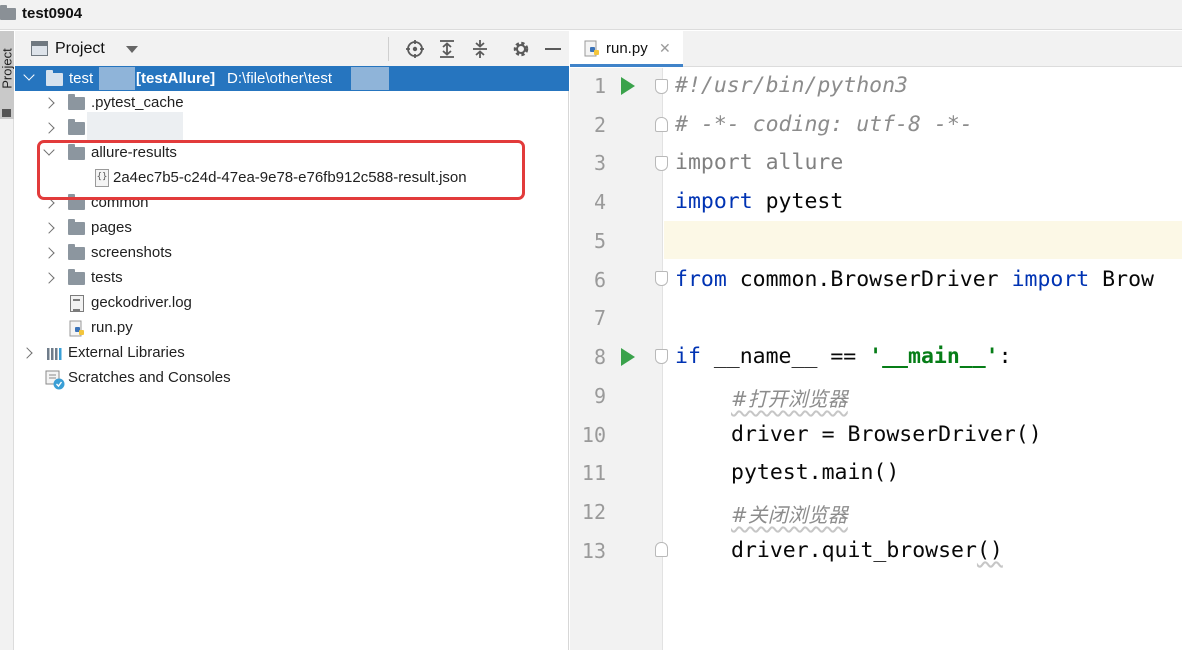 The height and width of the screenshot is (650, 1182). I want to click on line-number: 1, so click(599, 86).